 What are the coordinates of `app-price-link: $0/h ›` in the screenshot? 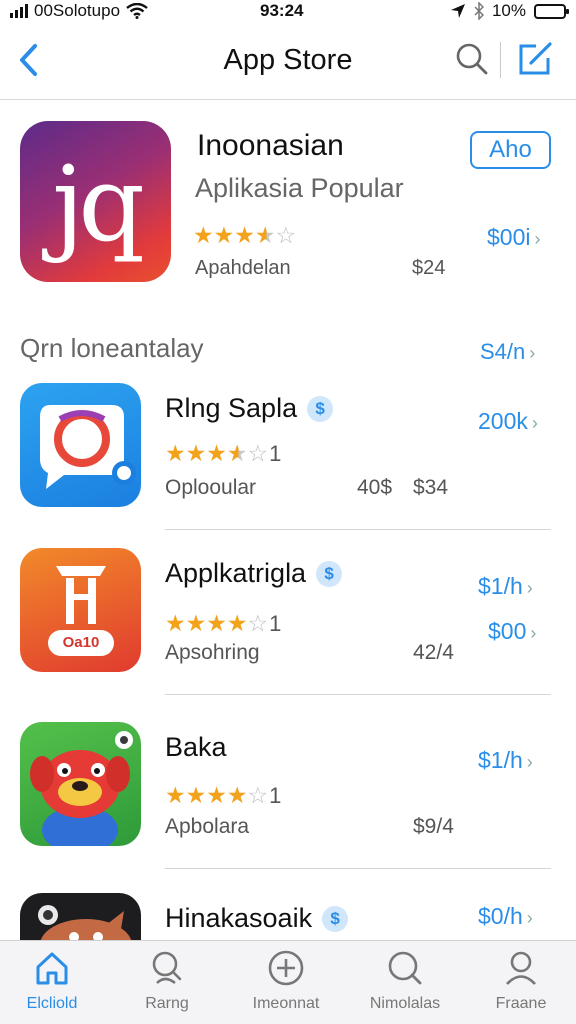 It's located at (505, 916).